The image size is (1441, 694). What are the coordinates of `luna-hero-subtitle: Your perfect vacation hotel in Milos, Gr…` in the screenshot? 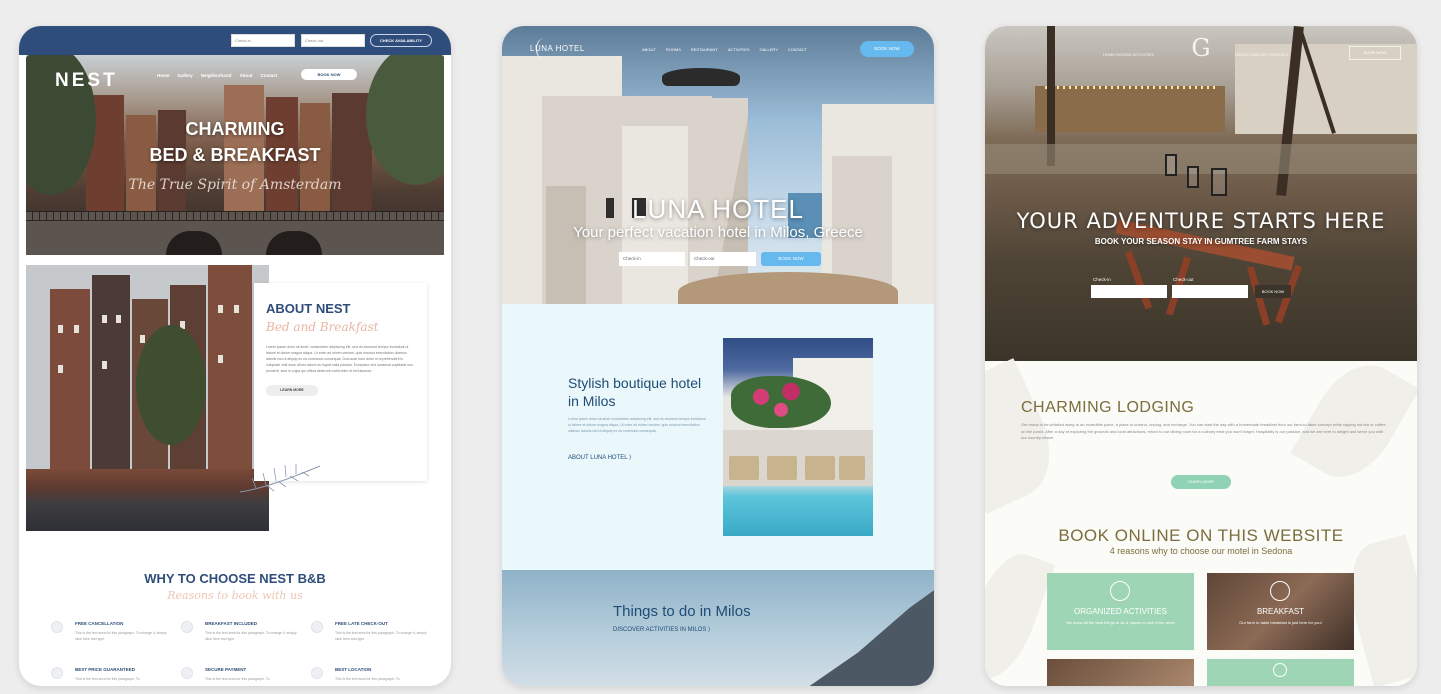 It's located at (718, 232).